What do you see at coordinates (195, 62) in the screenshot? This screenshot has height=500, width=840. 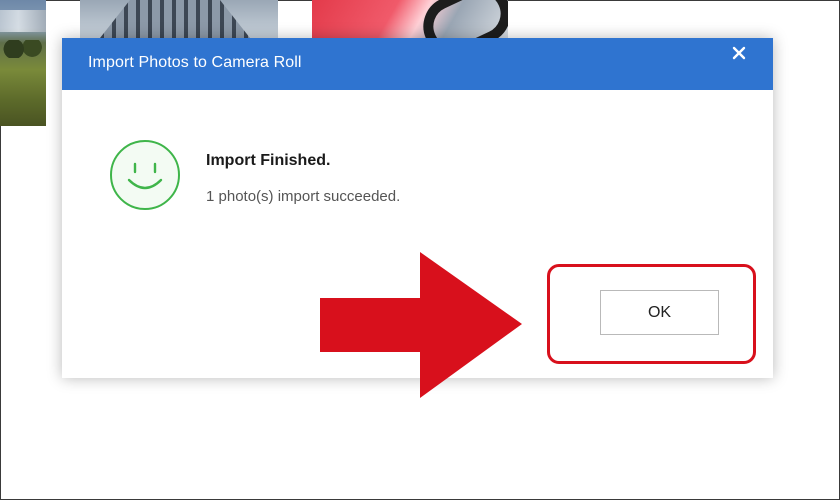 I see `dialog-title: Import Photos to Camera Roll` at bounding box center [195, 62].